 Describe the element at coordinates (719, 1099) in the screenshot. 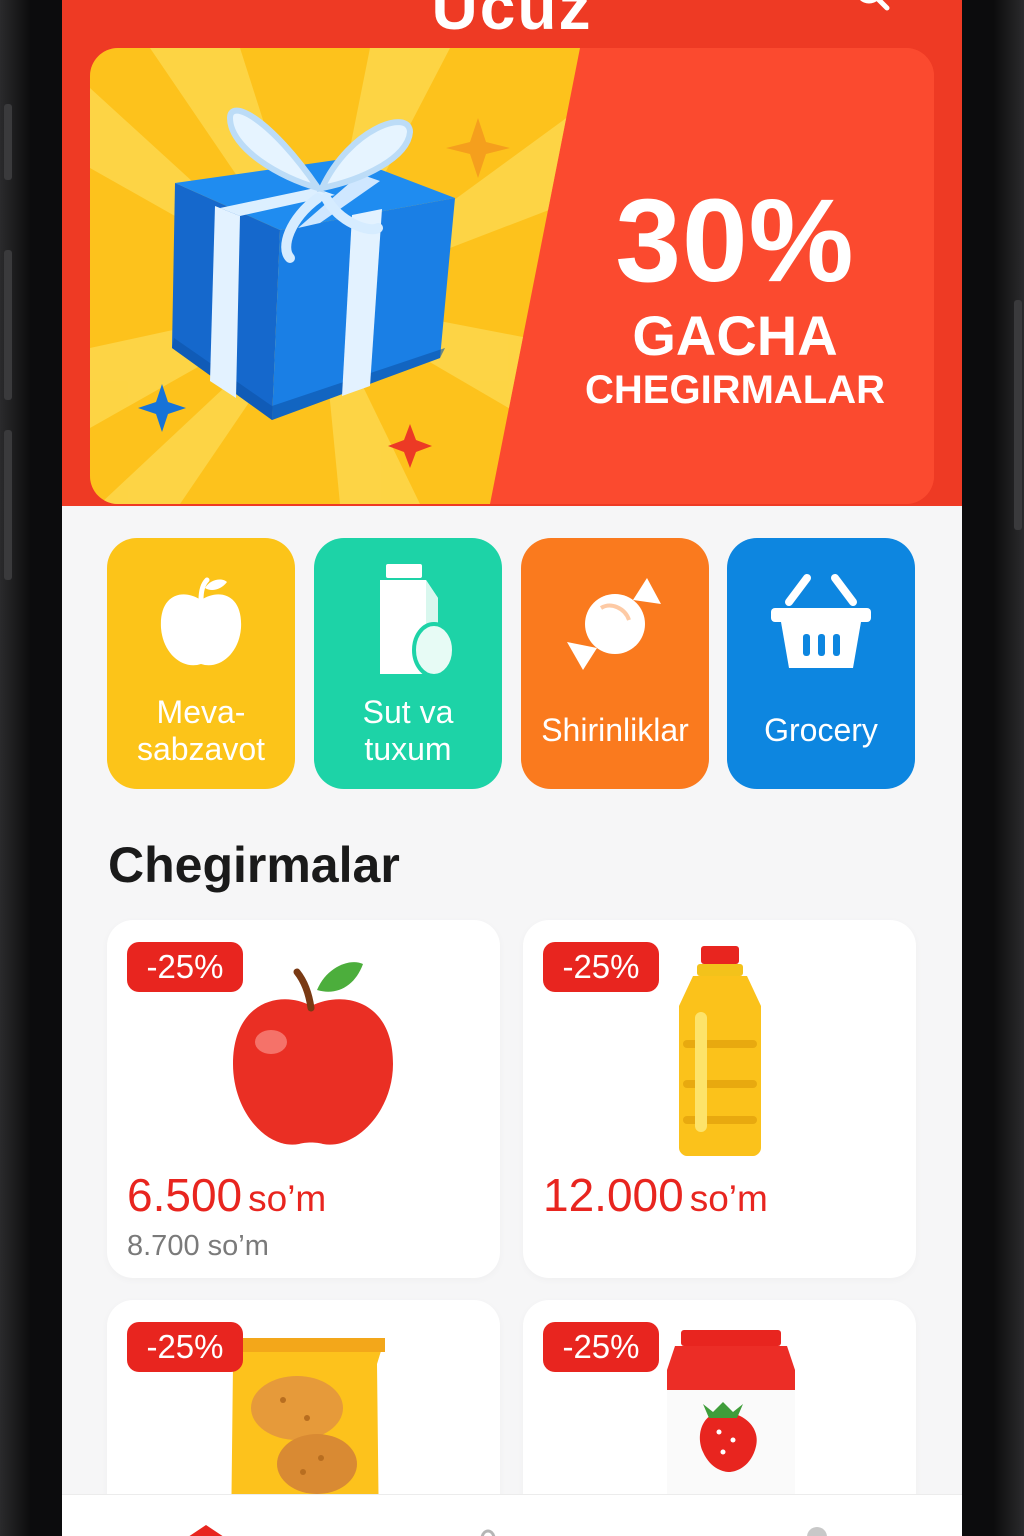

I see `product-card-oil: -25% 12.000 so’m` at that location.